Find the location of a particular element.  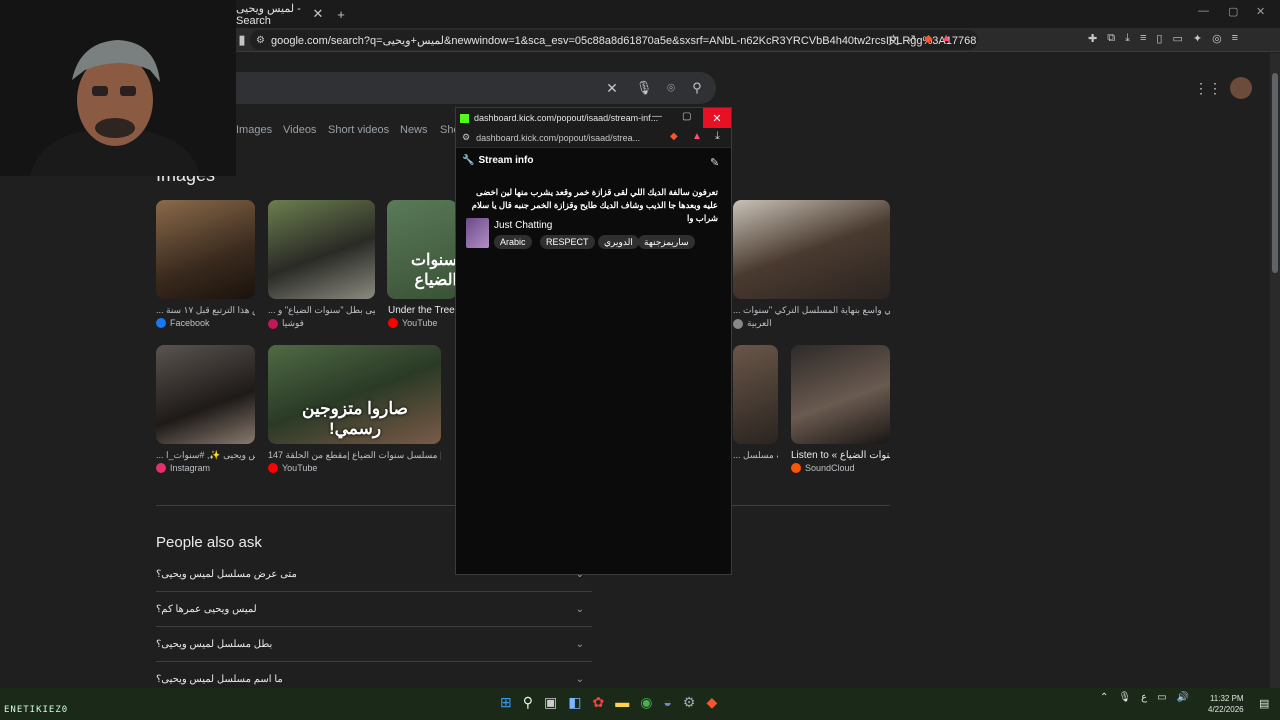

result-caption: ... يحيى بطل "سنوات الضياع" و is located at coordinates (321, 310).